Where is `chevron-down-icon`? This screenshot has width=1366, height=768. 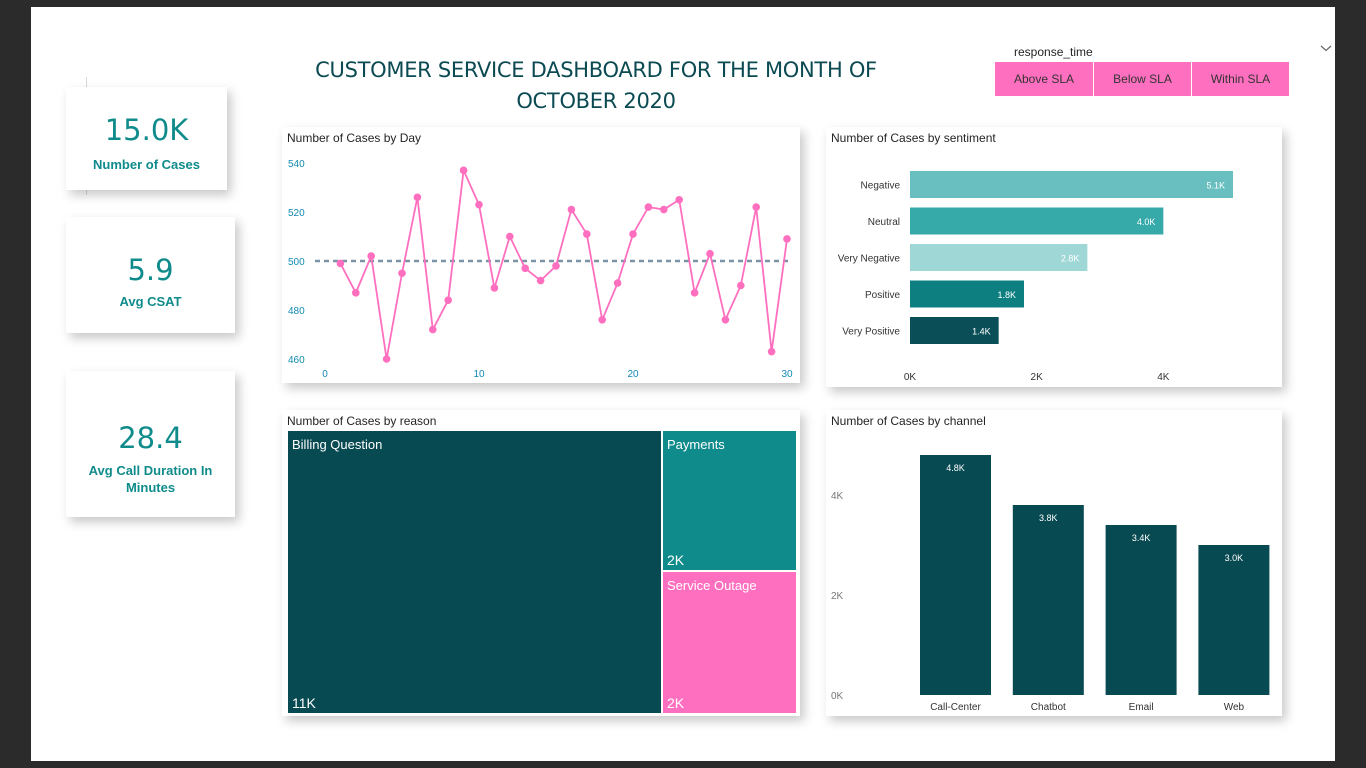 chevron-down-icon is located at coordinates (1326, 48).